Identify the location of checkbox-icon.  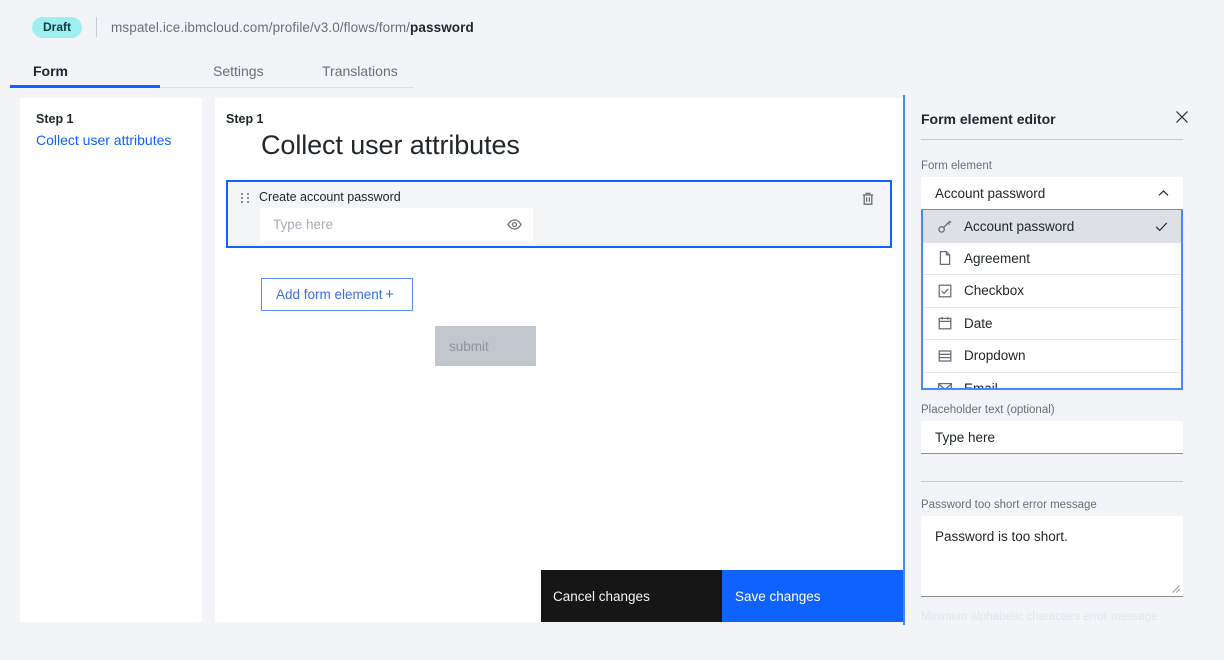
(945, 291).